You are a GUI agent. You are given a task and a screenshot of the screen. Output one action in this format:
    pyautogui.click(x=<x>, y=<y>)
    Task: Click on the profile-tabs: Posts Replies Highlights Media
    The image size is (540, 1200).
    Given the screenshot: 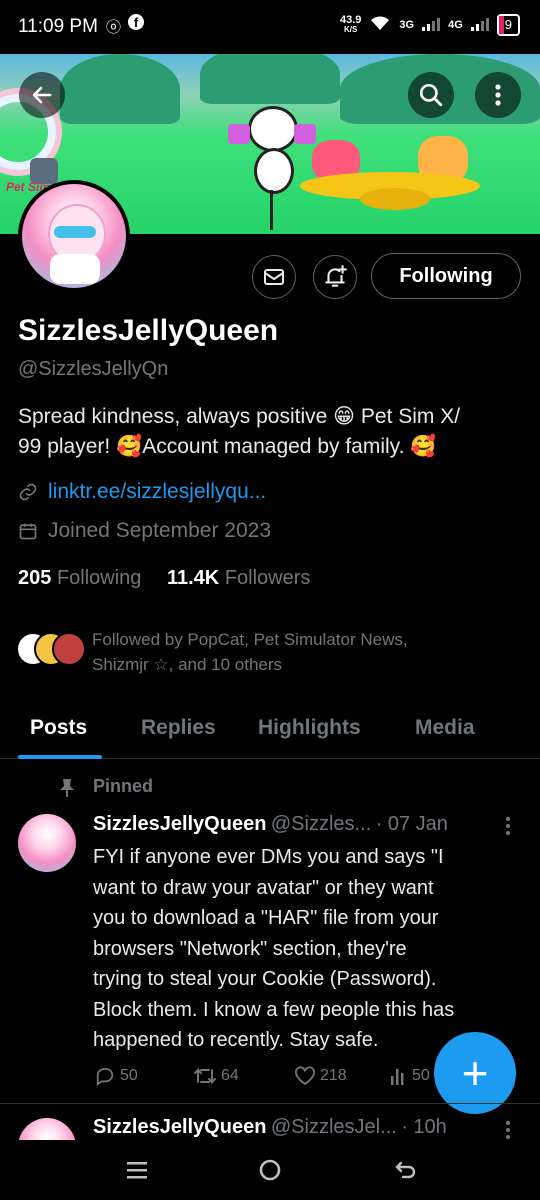 What is the action you would take?
    pyautogui.click(x=270, y=731)
    